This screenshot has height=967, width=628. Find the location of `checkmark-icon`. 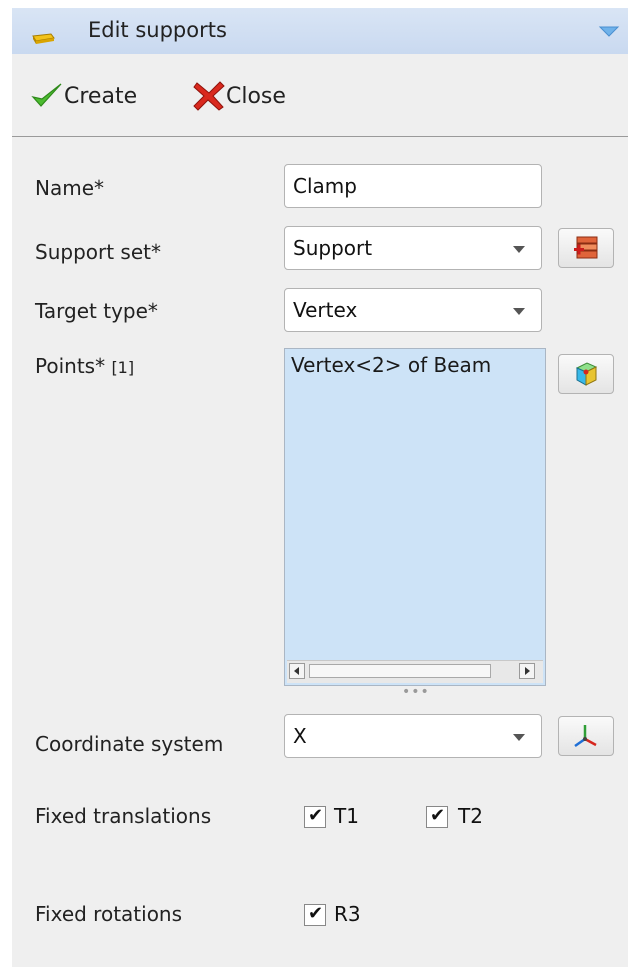

checkmark-icon is located at coordinates (46, 95).